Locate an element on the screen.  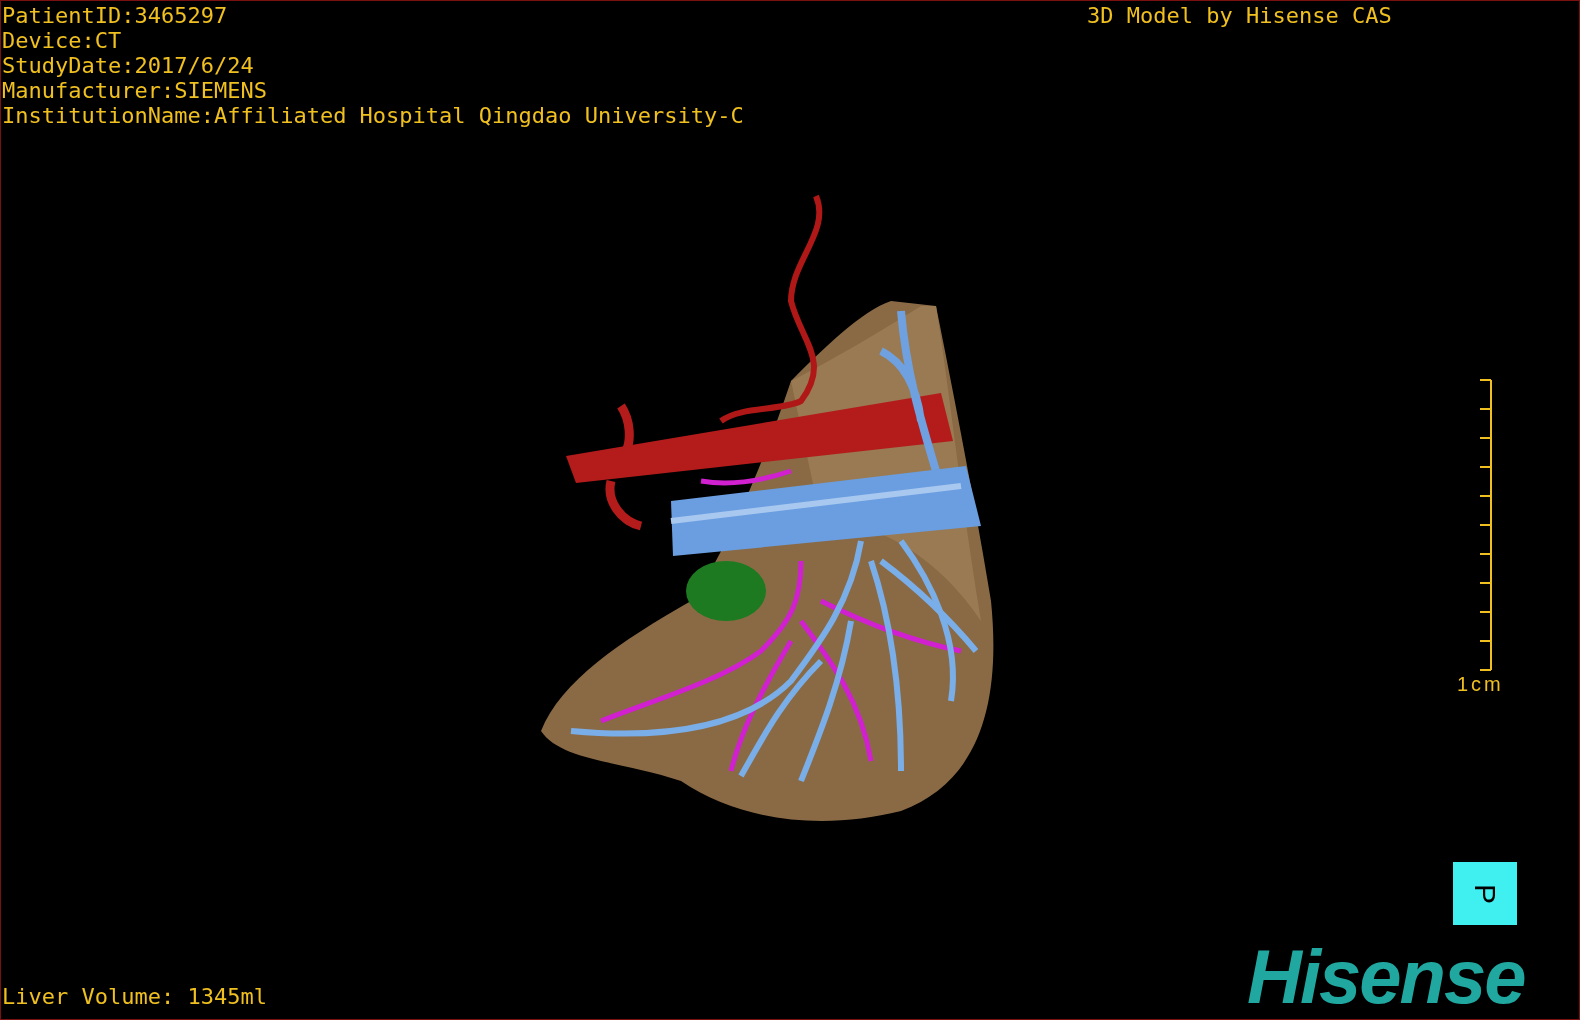
study-info-line: PatientID:3465297 is located at coordinates (115, 15).